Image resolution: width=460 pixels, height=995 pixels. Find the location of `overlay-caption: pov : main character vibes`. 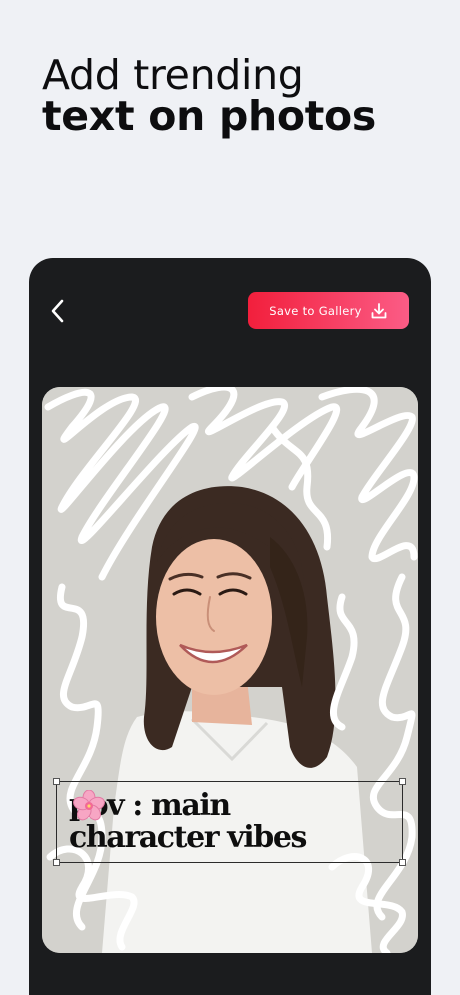

overlay-caption: pov : main character vibes is located at coordinates (188, 822).